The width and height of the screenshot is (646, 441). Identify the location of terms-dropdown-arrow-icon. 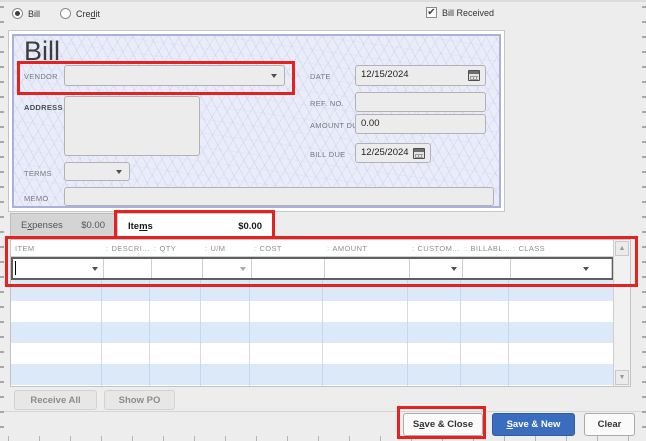
(119, 172).